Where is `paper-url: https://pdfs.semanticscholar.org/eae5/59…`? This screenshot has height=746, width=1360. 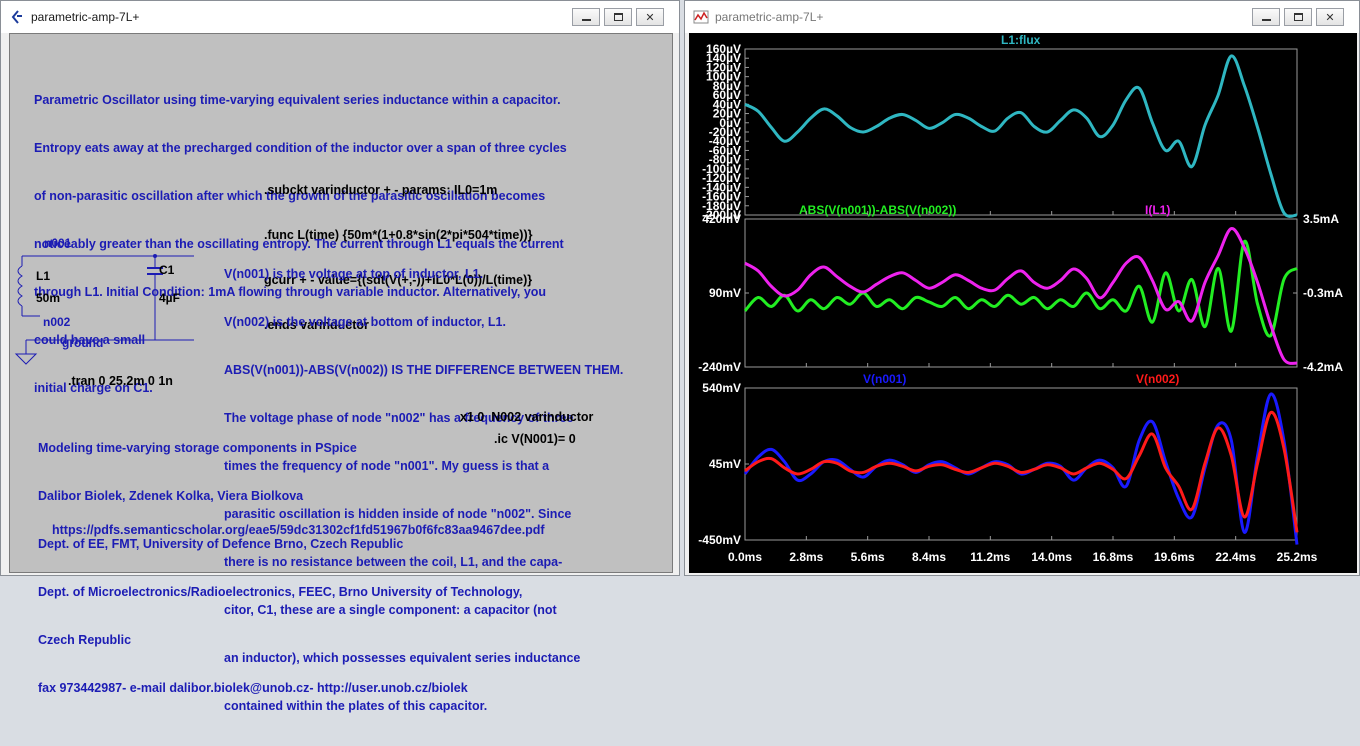
paper-url: https://pdfs.semanticscholar.org/eae5/59… is located at coordinates (298, 530).